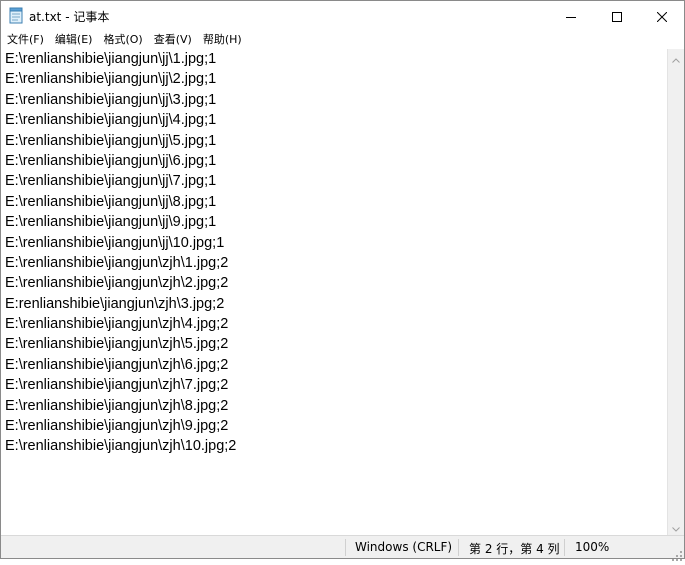 The width and height of the screenshot is (685, 565). I want to click on text-line: E:\renlianshibie\jiangjun\zjh\1.jpg;2, so click(117, 262).